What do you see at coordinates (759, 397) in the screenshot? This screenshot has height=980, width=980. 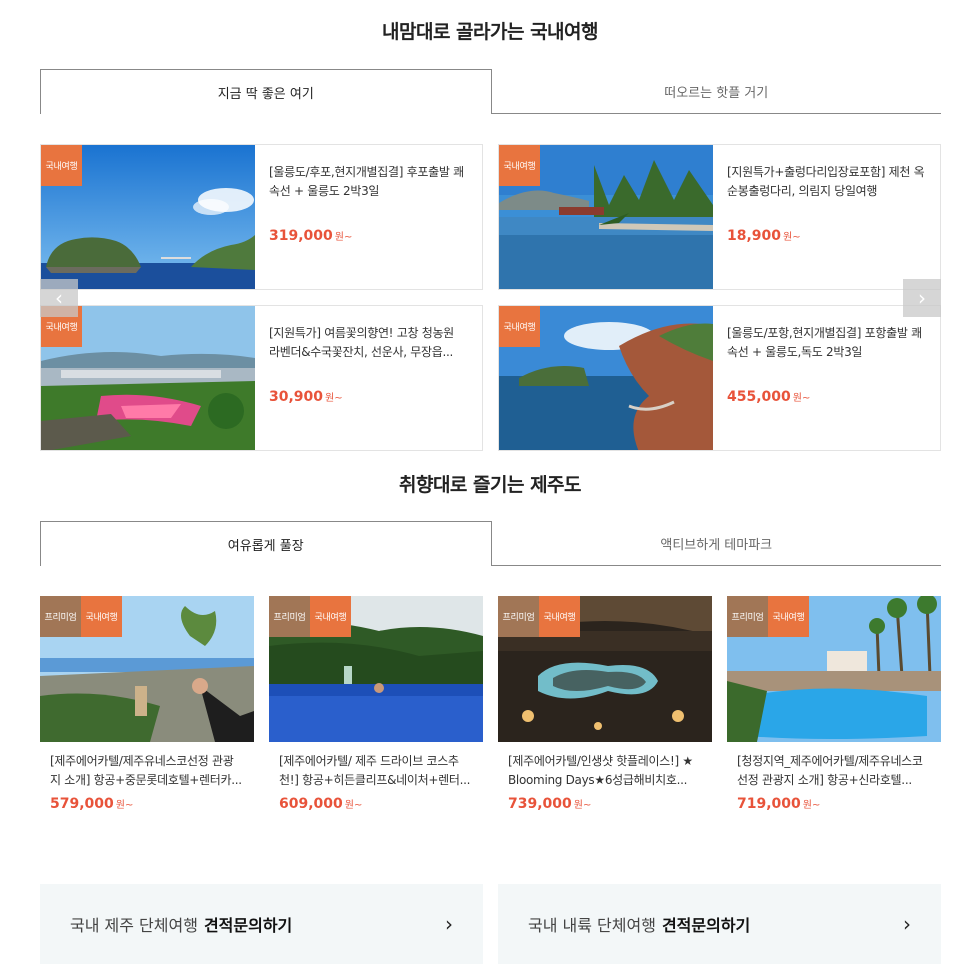 I see `price-value: 455,000` at bounding box center [759, 397].